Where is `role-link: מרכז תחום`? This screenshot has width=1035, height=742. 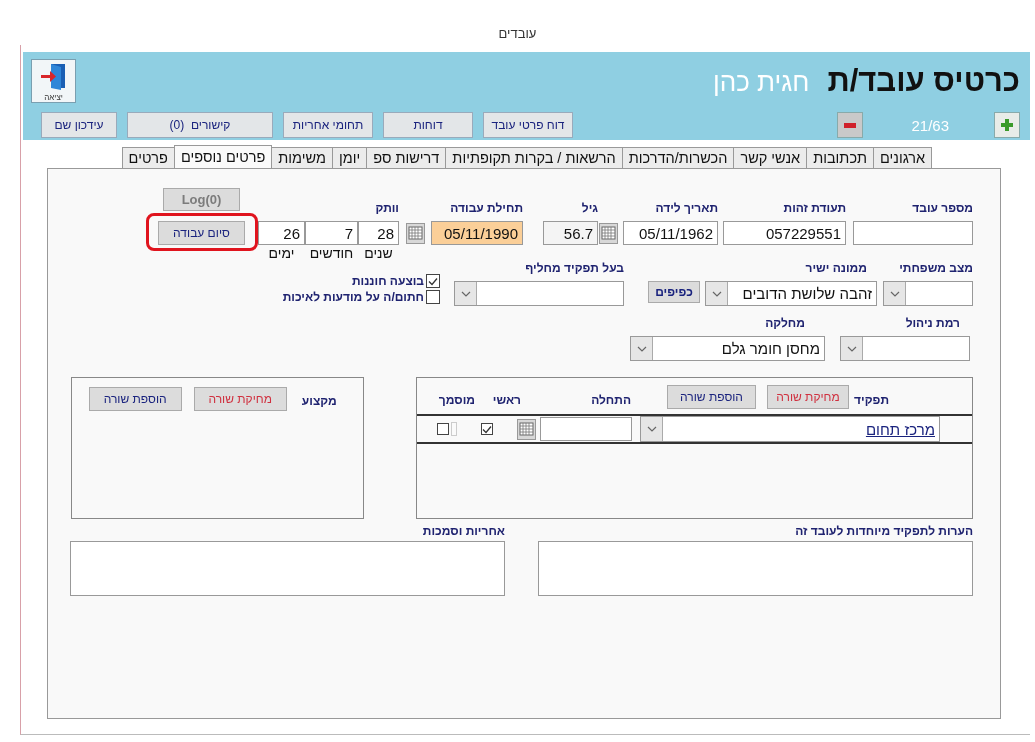
role-link: מרכז תחום is located at coordinates (900, 429).